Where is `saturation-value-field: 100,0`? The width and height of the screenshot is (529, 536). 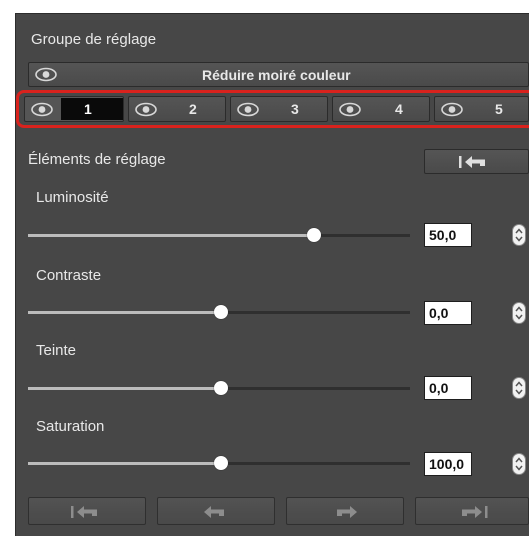 saturation-value-field: 100,0 is located at coordinates (448, 464).